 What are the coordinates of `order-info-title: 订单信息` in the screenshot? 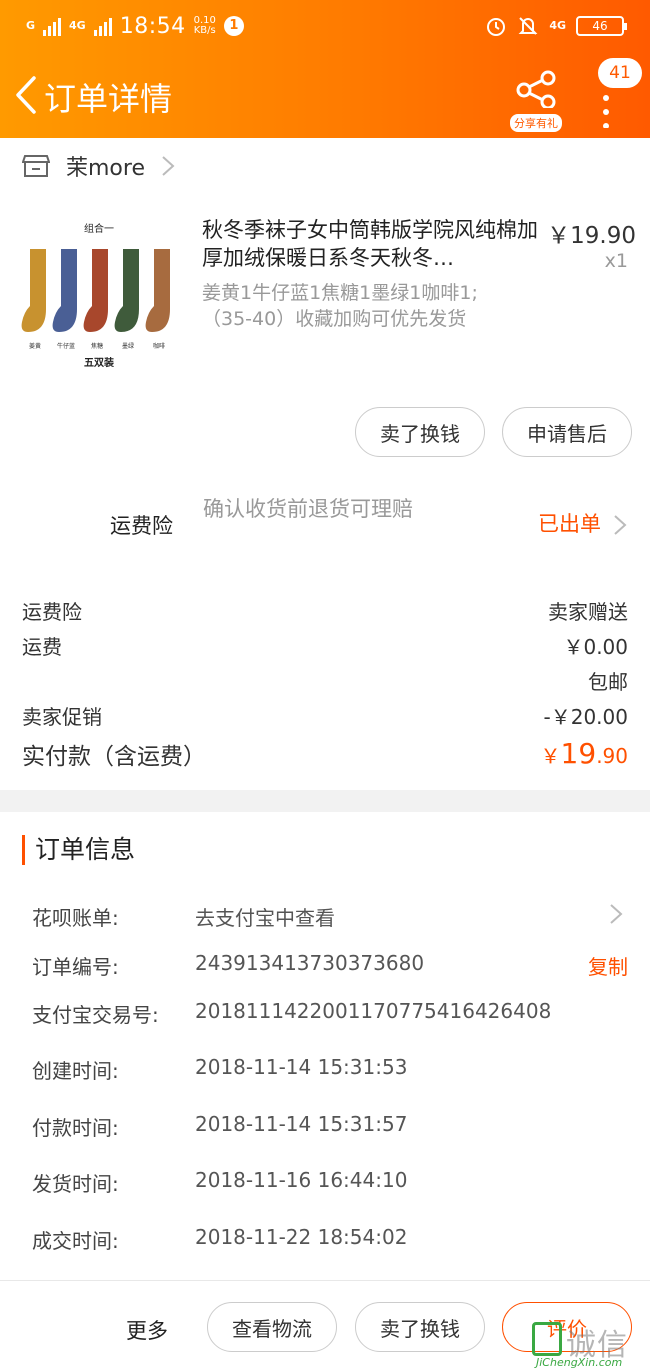 It's located at (78, 850).